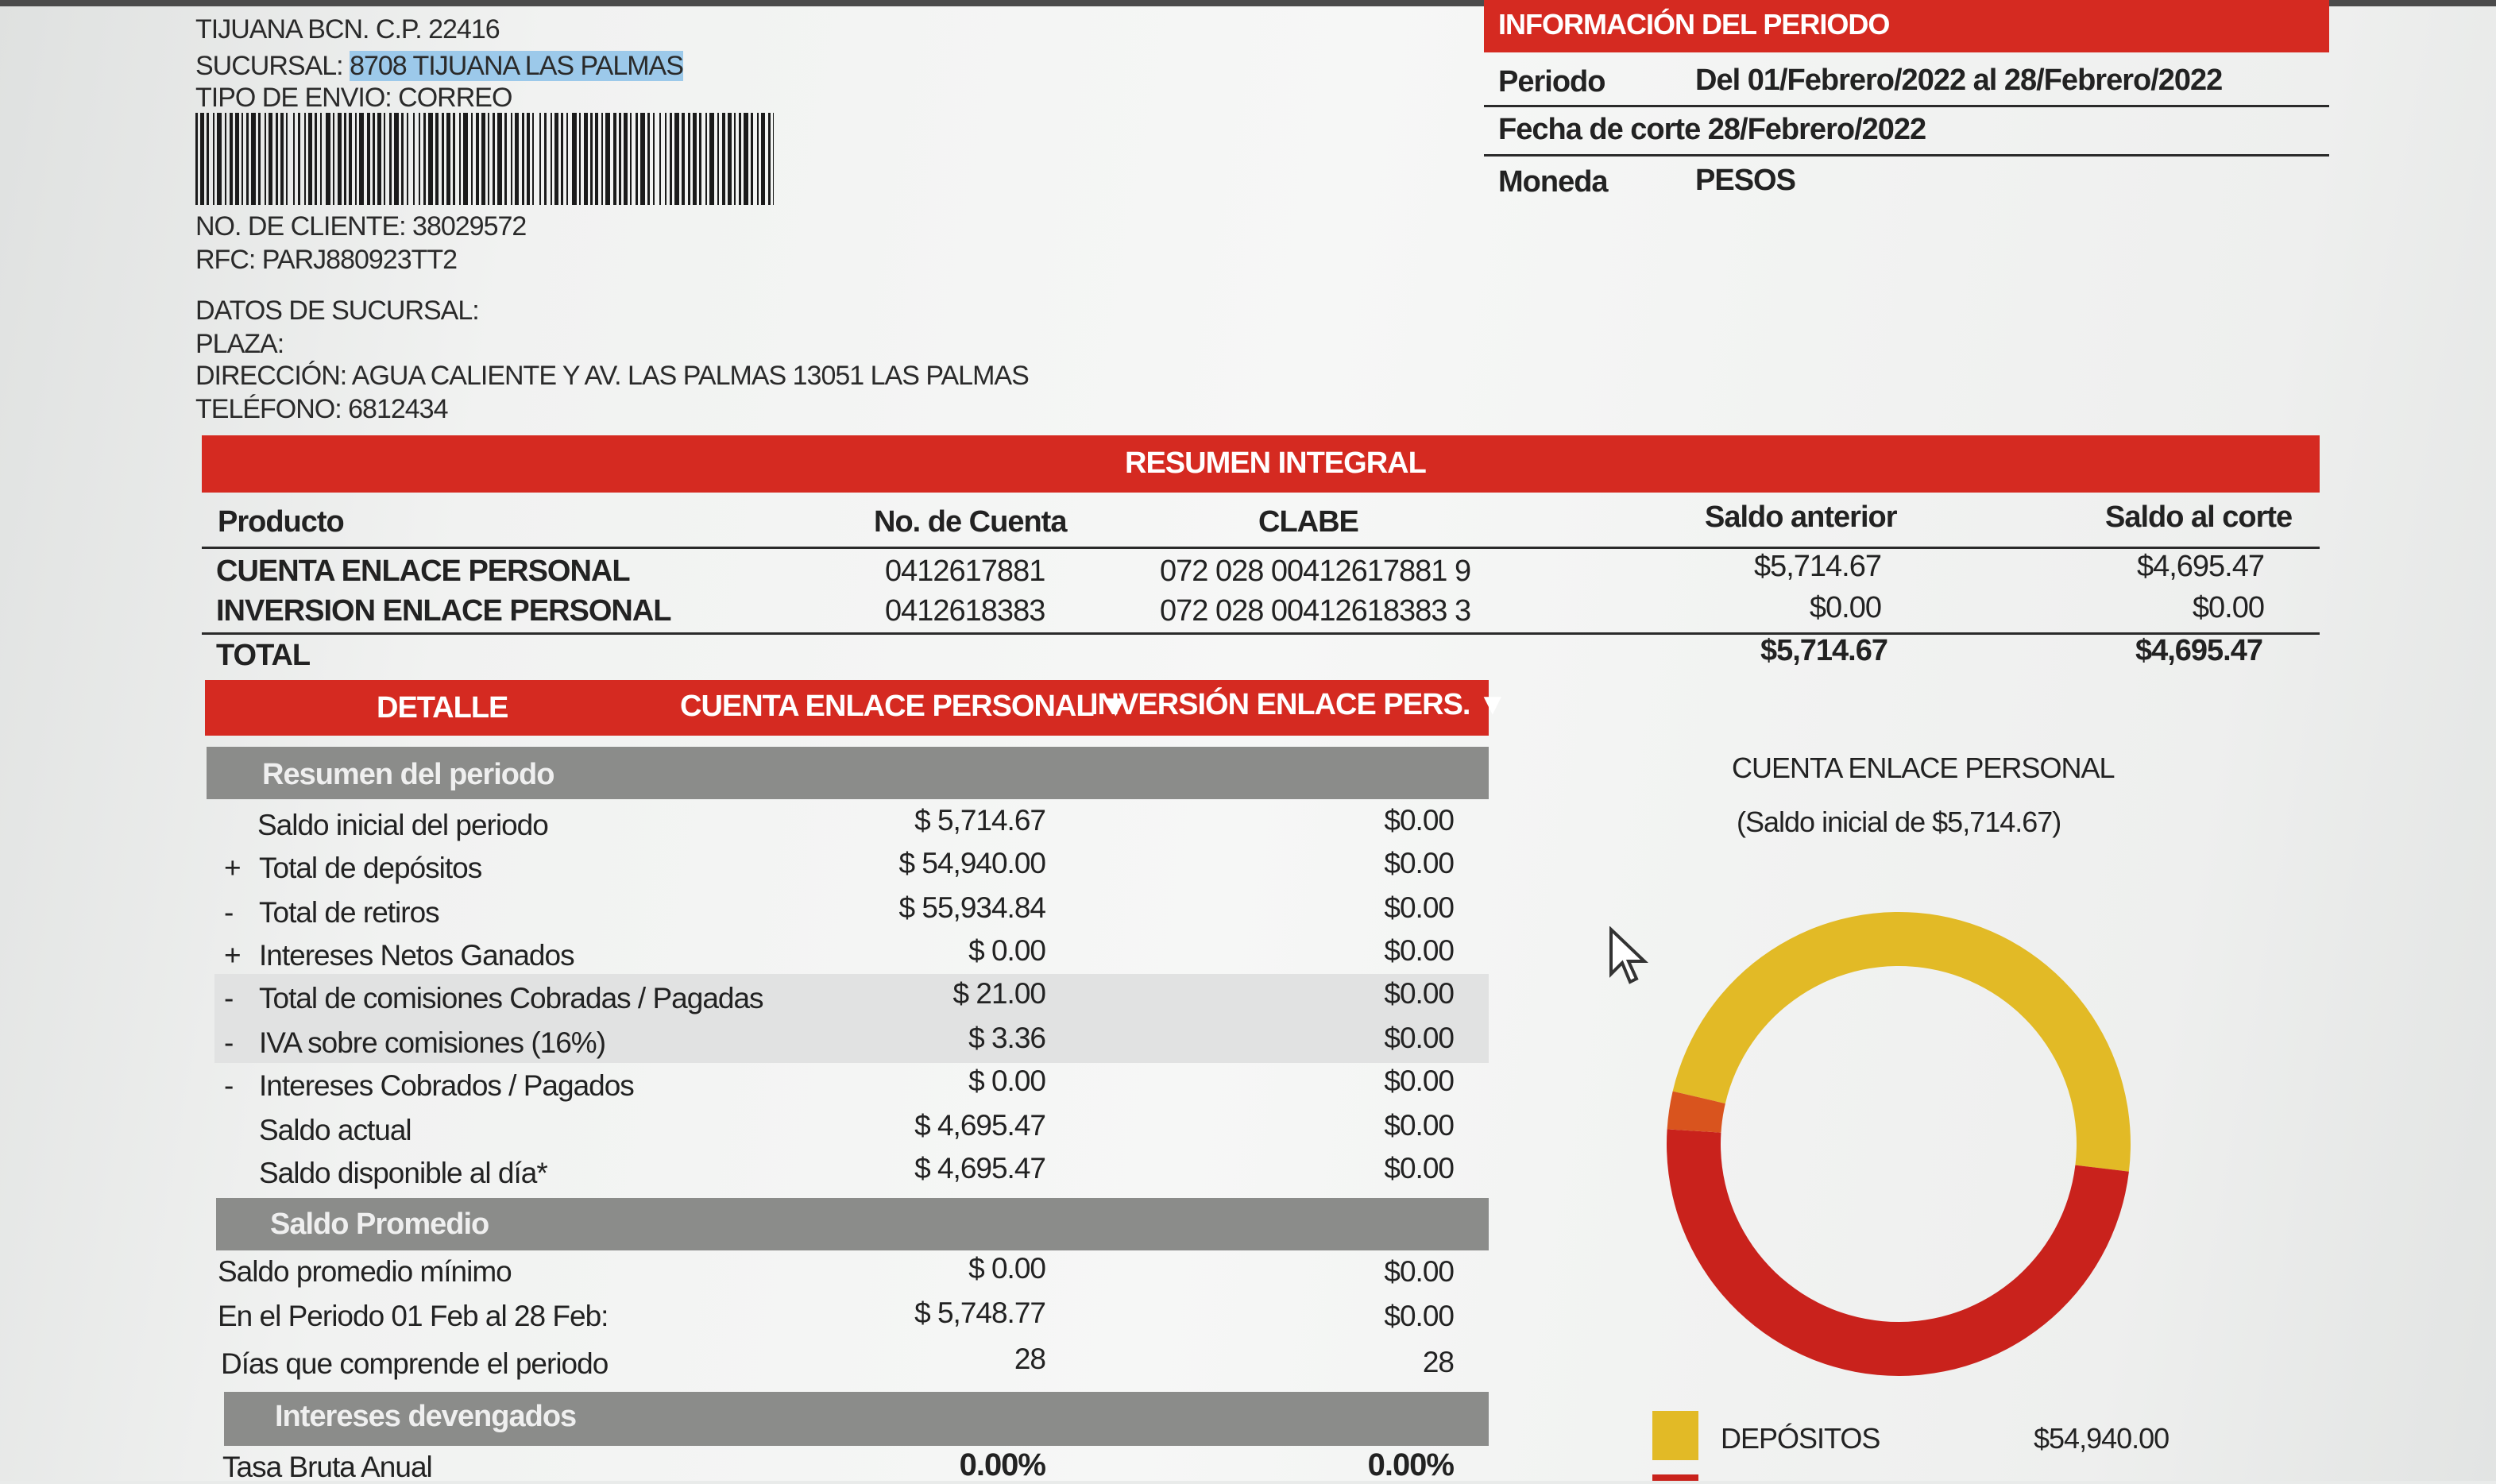 The image size is (2496, 1484). I want to click on detalle-row-label: Total de retiros, so click(350, 913).